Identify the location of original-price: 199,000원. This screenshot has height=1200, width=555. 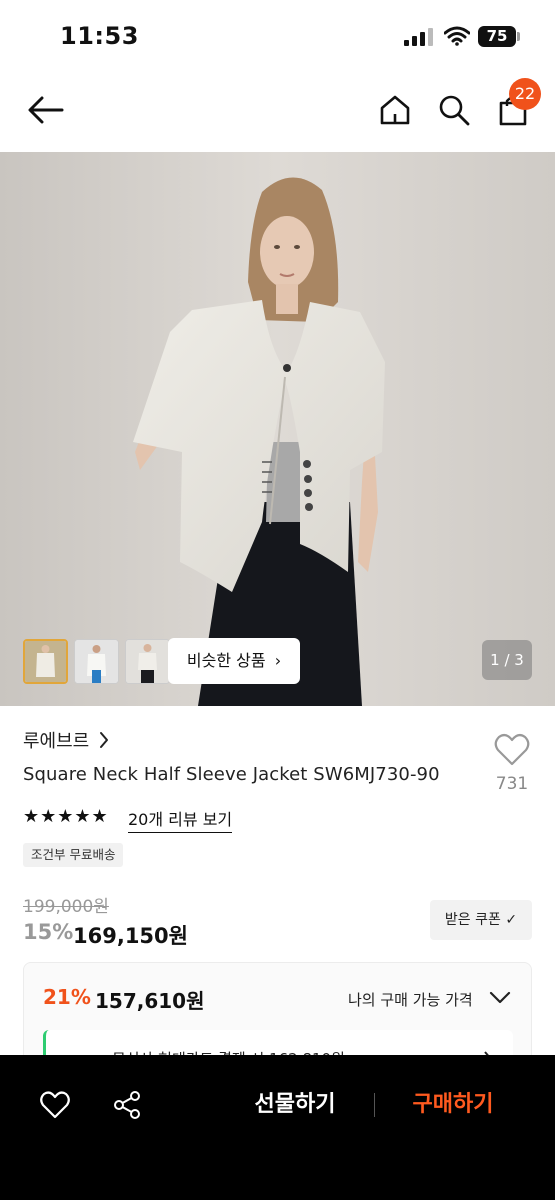
(66, 907).